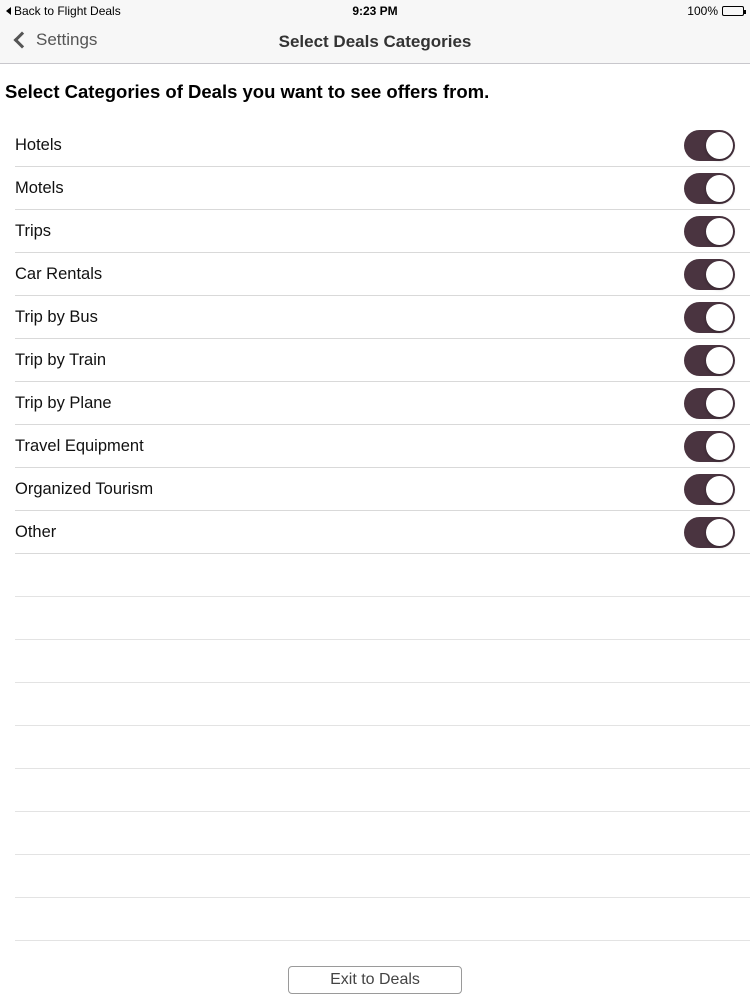 The width and height of the screenshot is (750, 1000). Describe the element at coordinates (382, 231) in the screenshot. I see `category-row: Trips` at that location.